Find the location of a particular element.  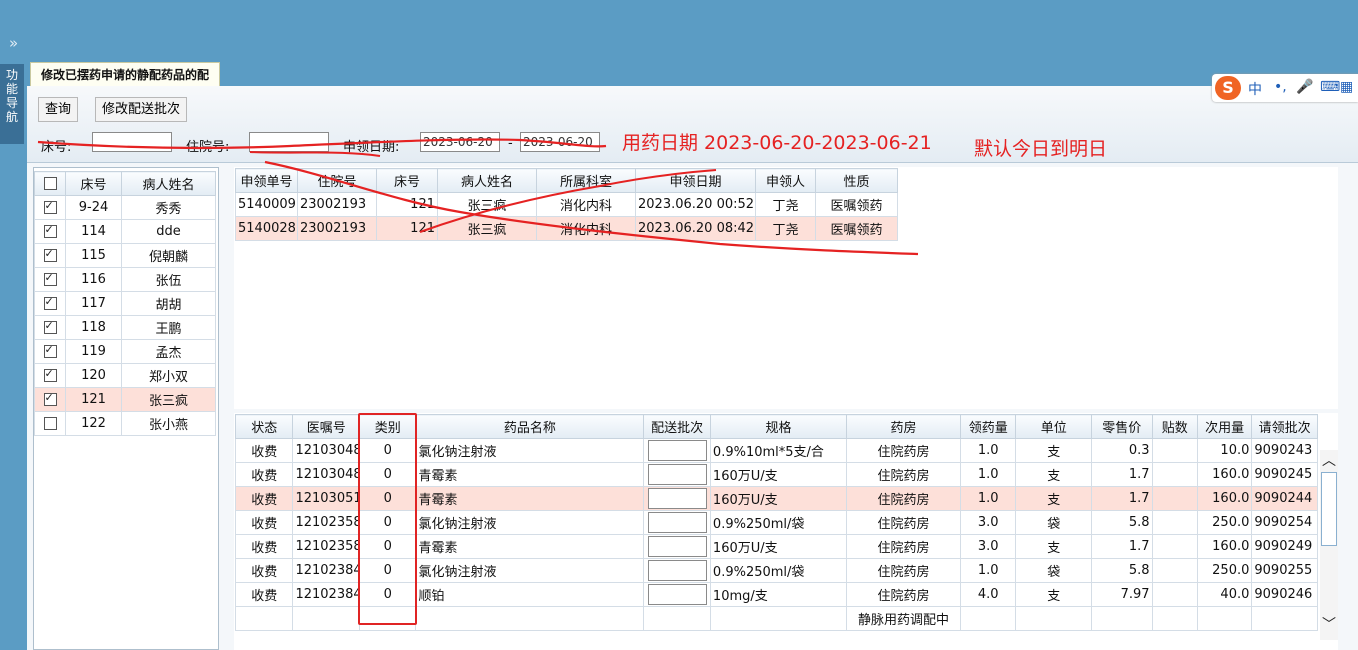

table-row: 116张伍 is located at coordinates (125, 279).